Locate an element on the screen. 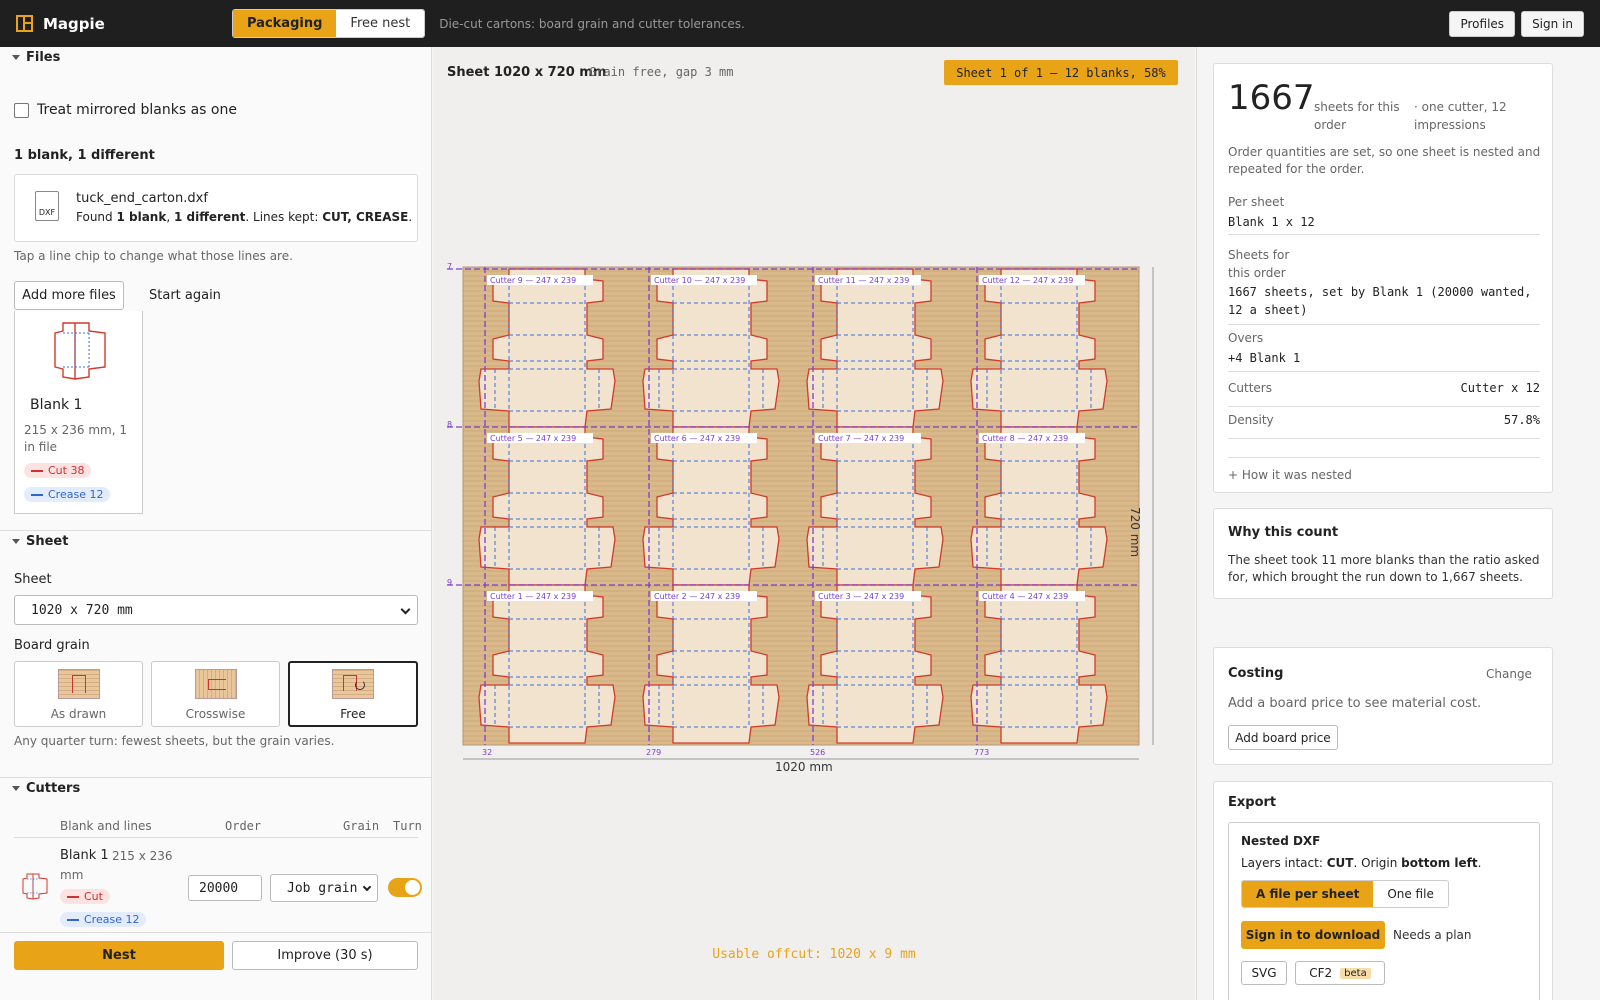 This screenshot has height=1000, width=1600. cutter-label: Cutter 1 — 247 x 239 is located at coordinates (533, 596).